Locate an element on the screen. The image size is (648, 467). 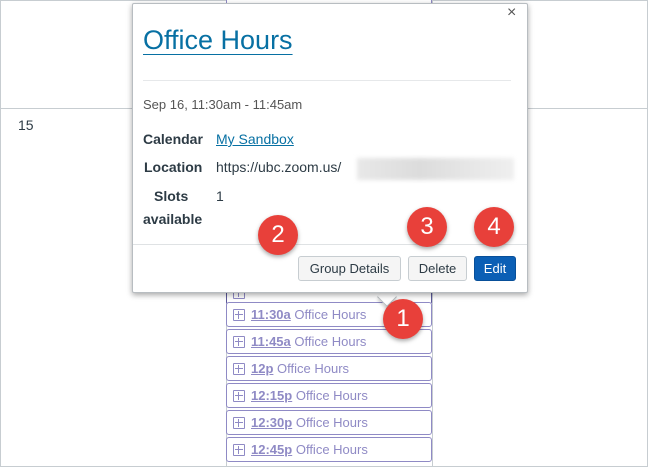
event-slot: 12:45p Office Hours is located at coordinates (329, 449).